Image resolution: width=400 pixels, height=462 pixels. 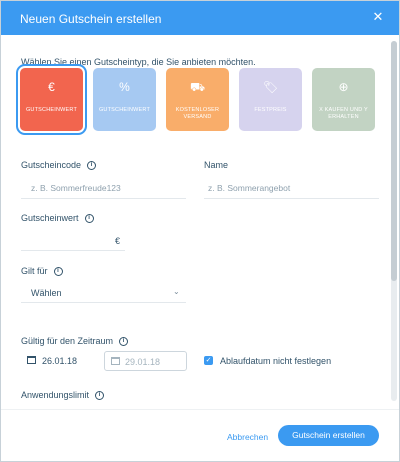 I want to click on dialog-title: Neuen Gutschein erstellen, so click(x=91, y=19).